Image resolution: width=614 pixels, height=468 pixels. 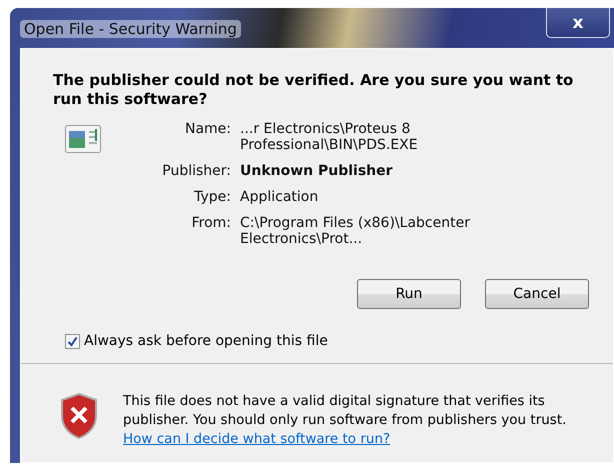 I want to click on checkbox, so click(x=72, y=341).